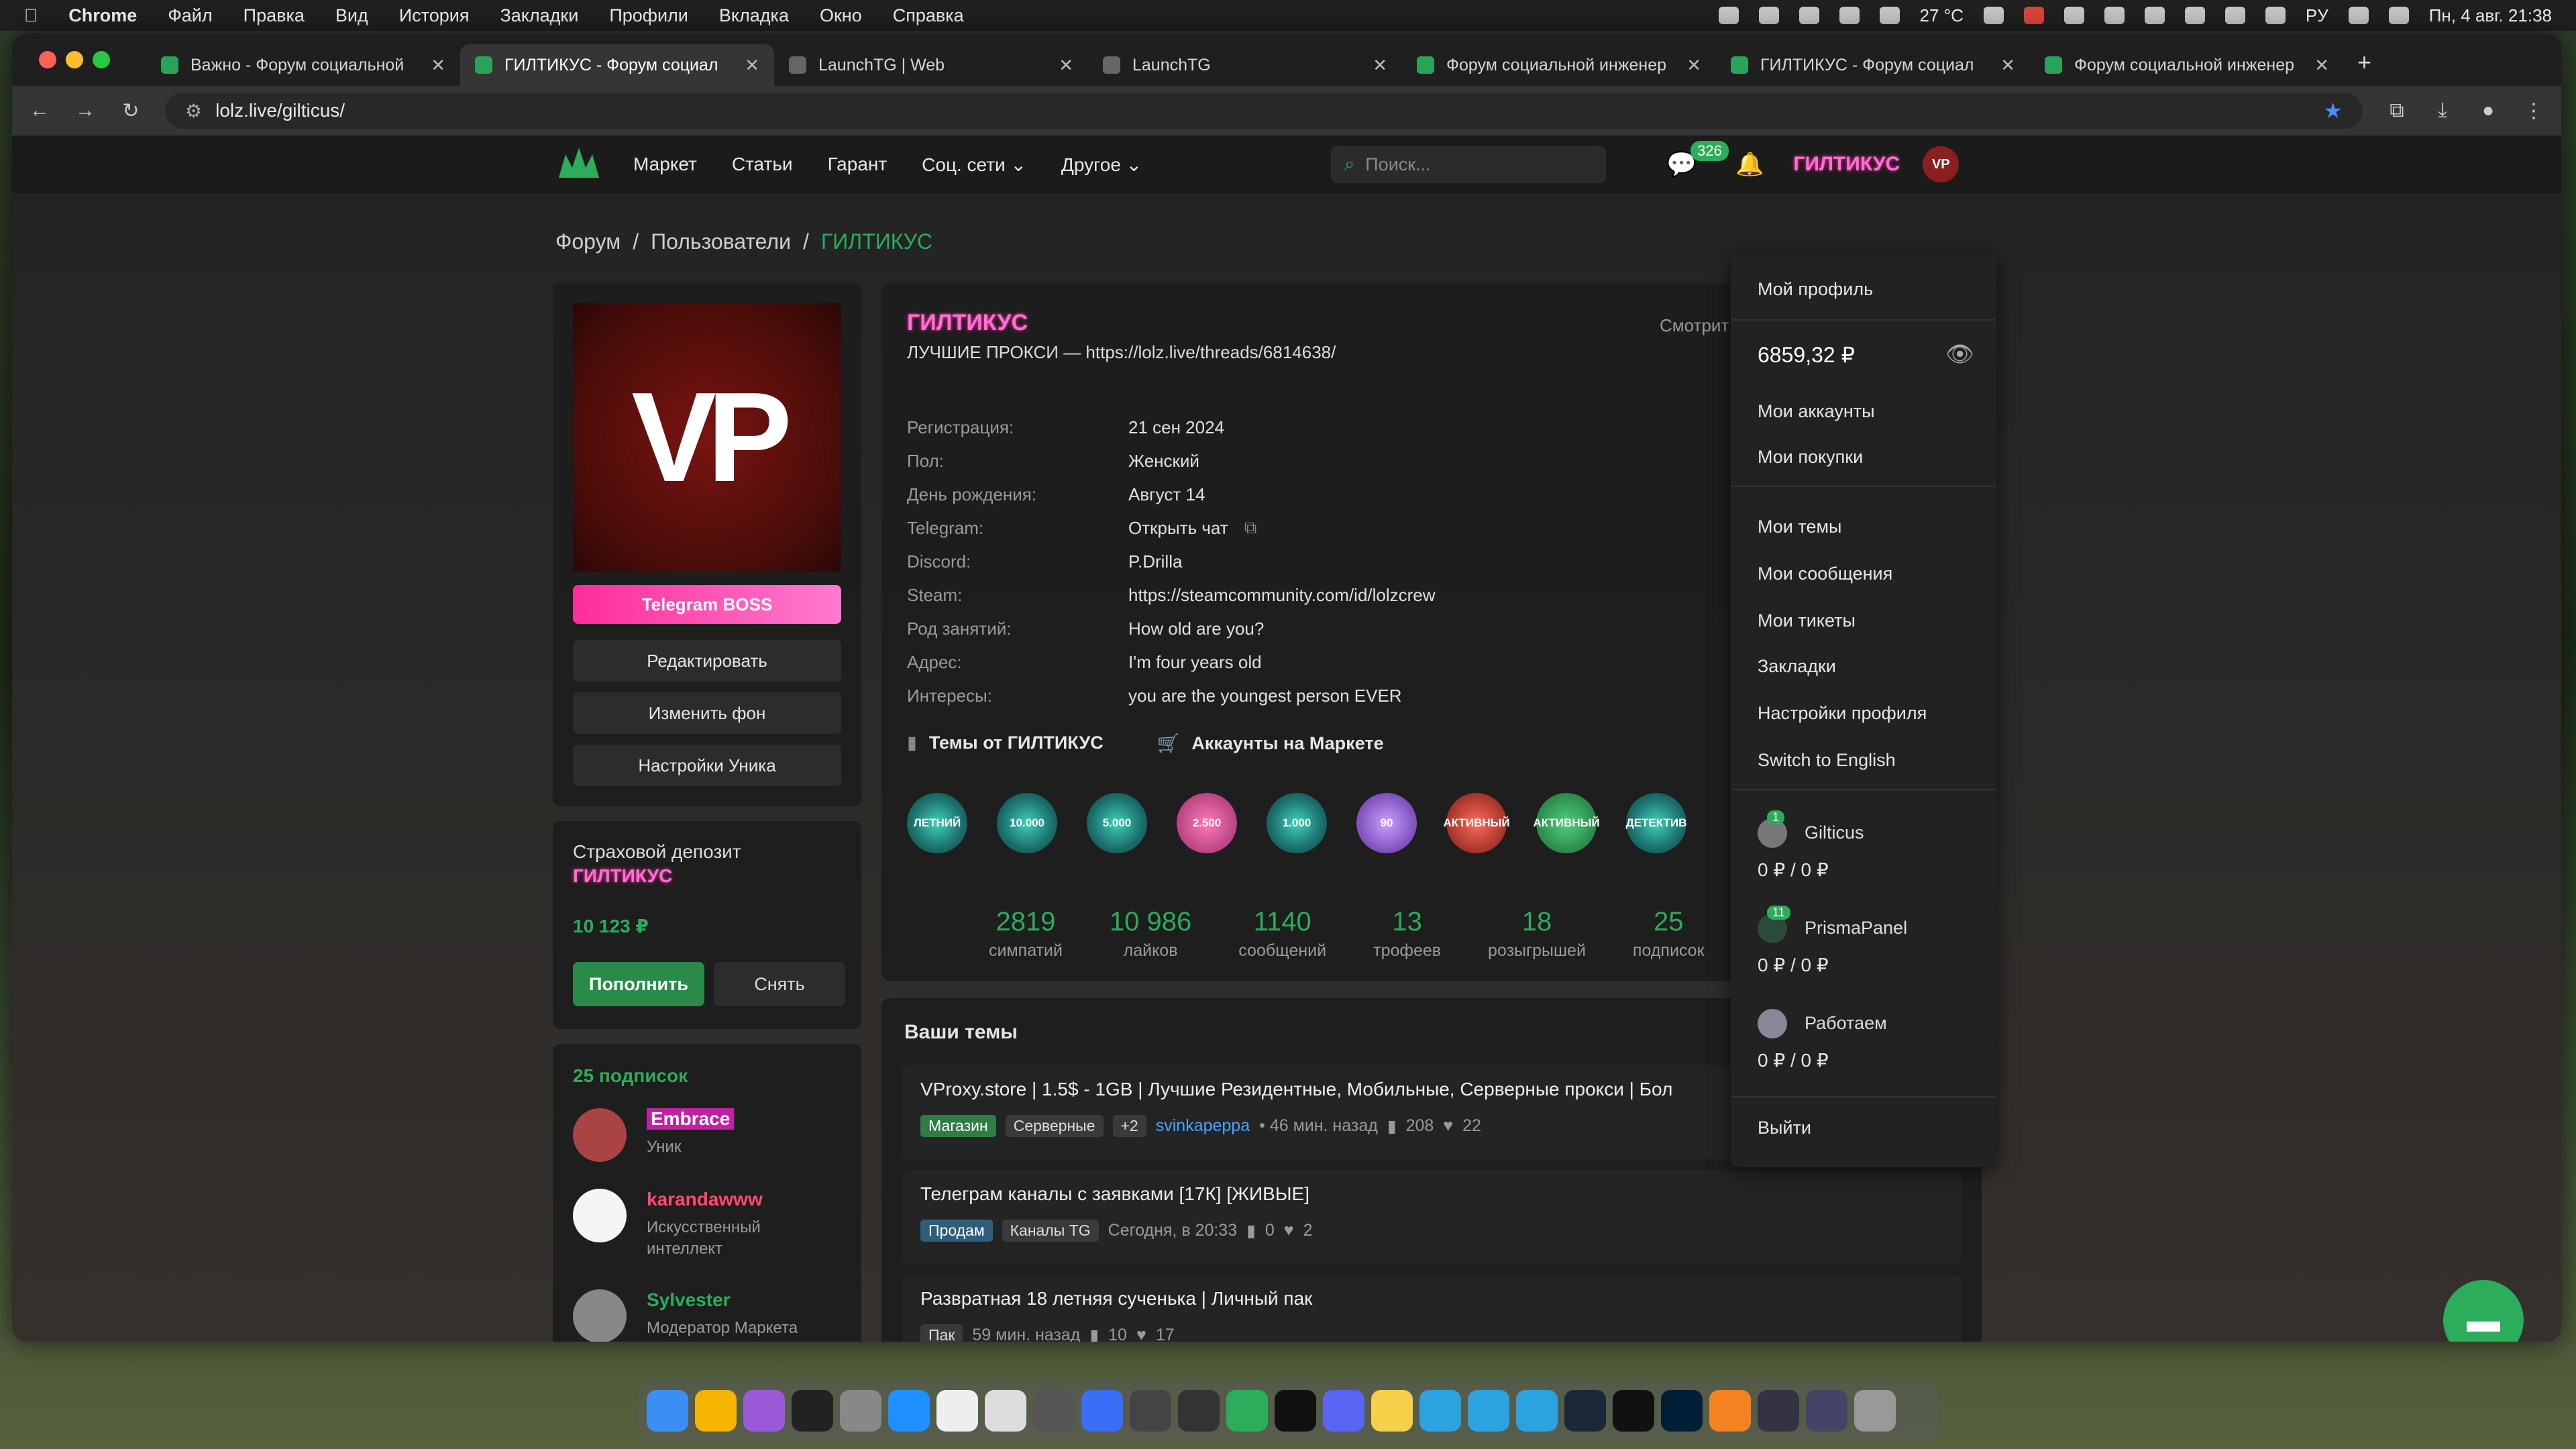 The width and height of the screenshot is (2576, 1449). I want to click on nav-guarantee: Гарант, so click(858, 164).